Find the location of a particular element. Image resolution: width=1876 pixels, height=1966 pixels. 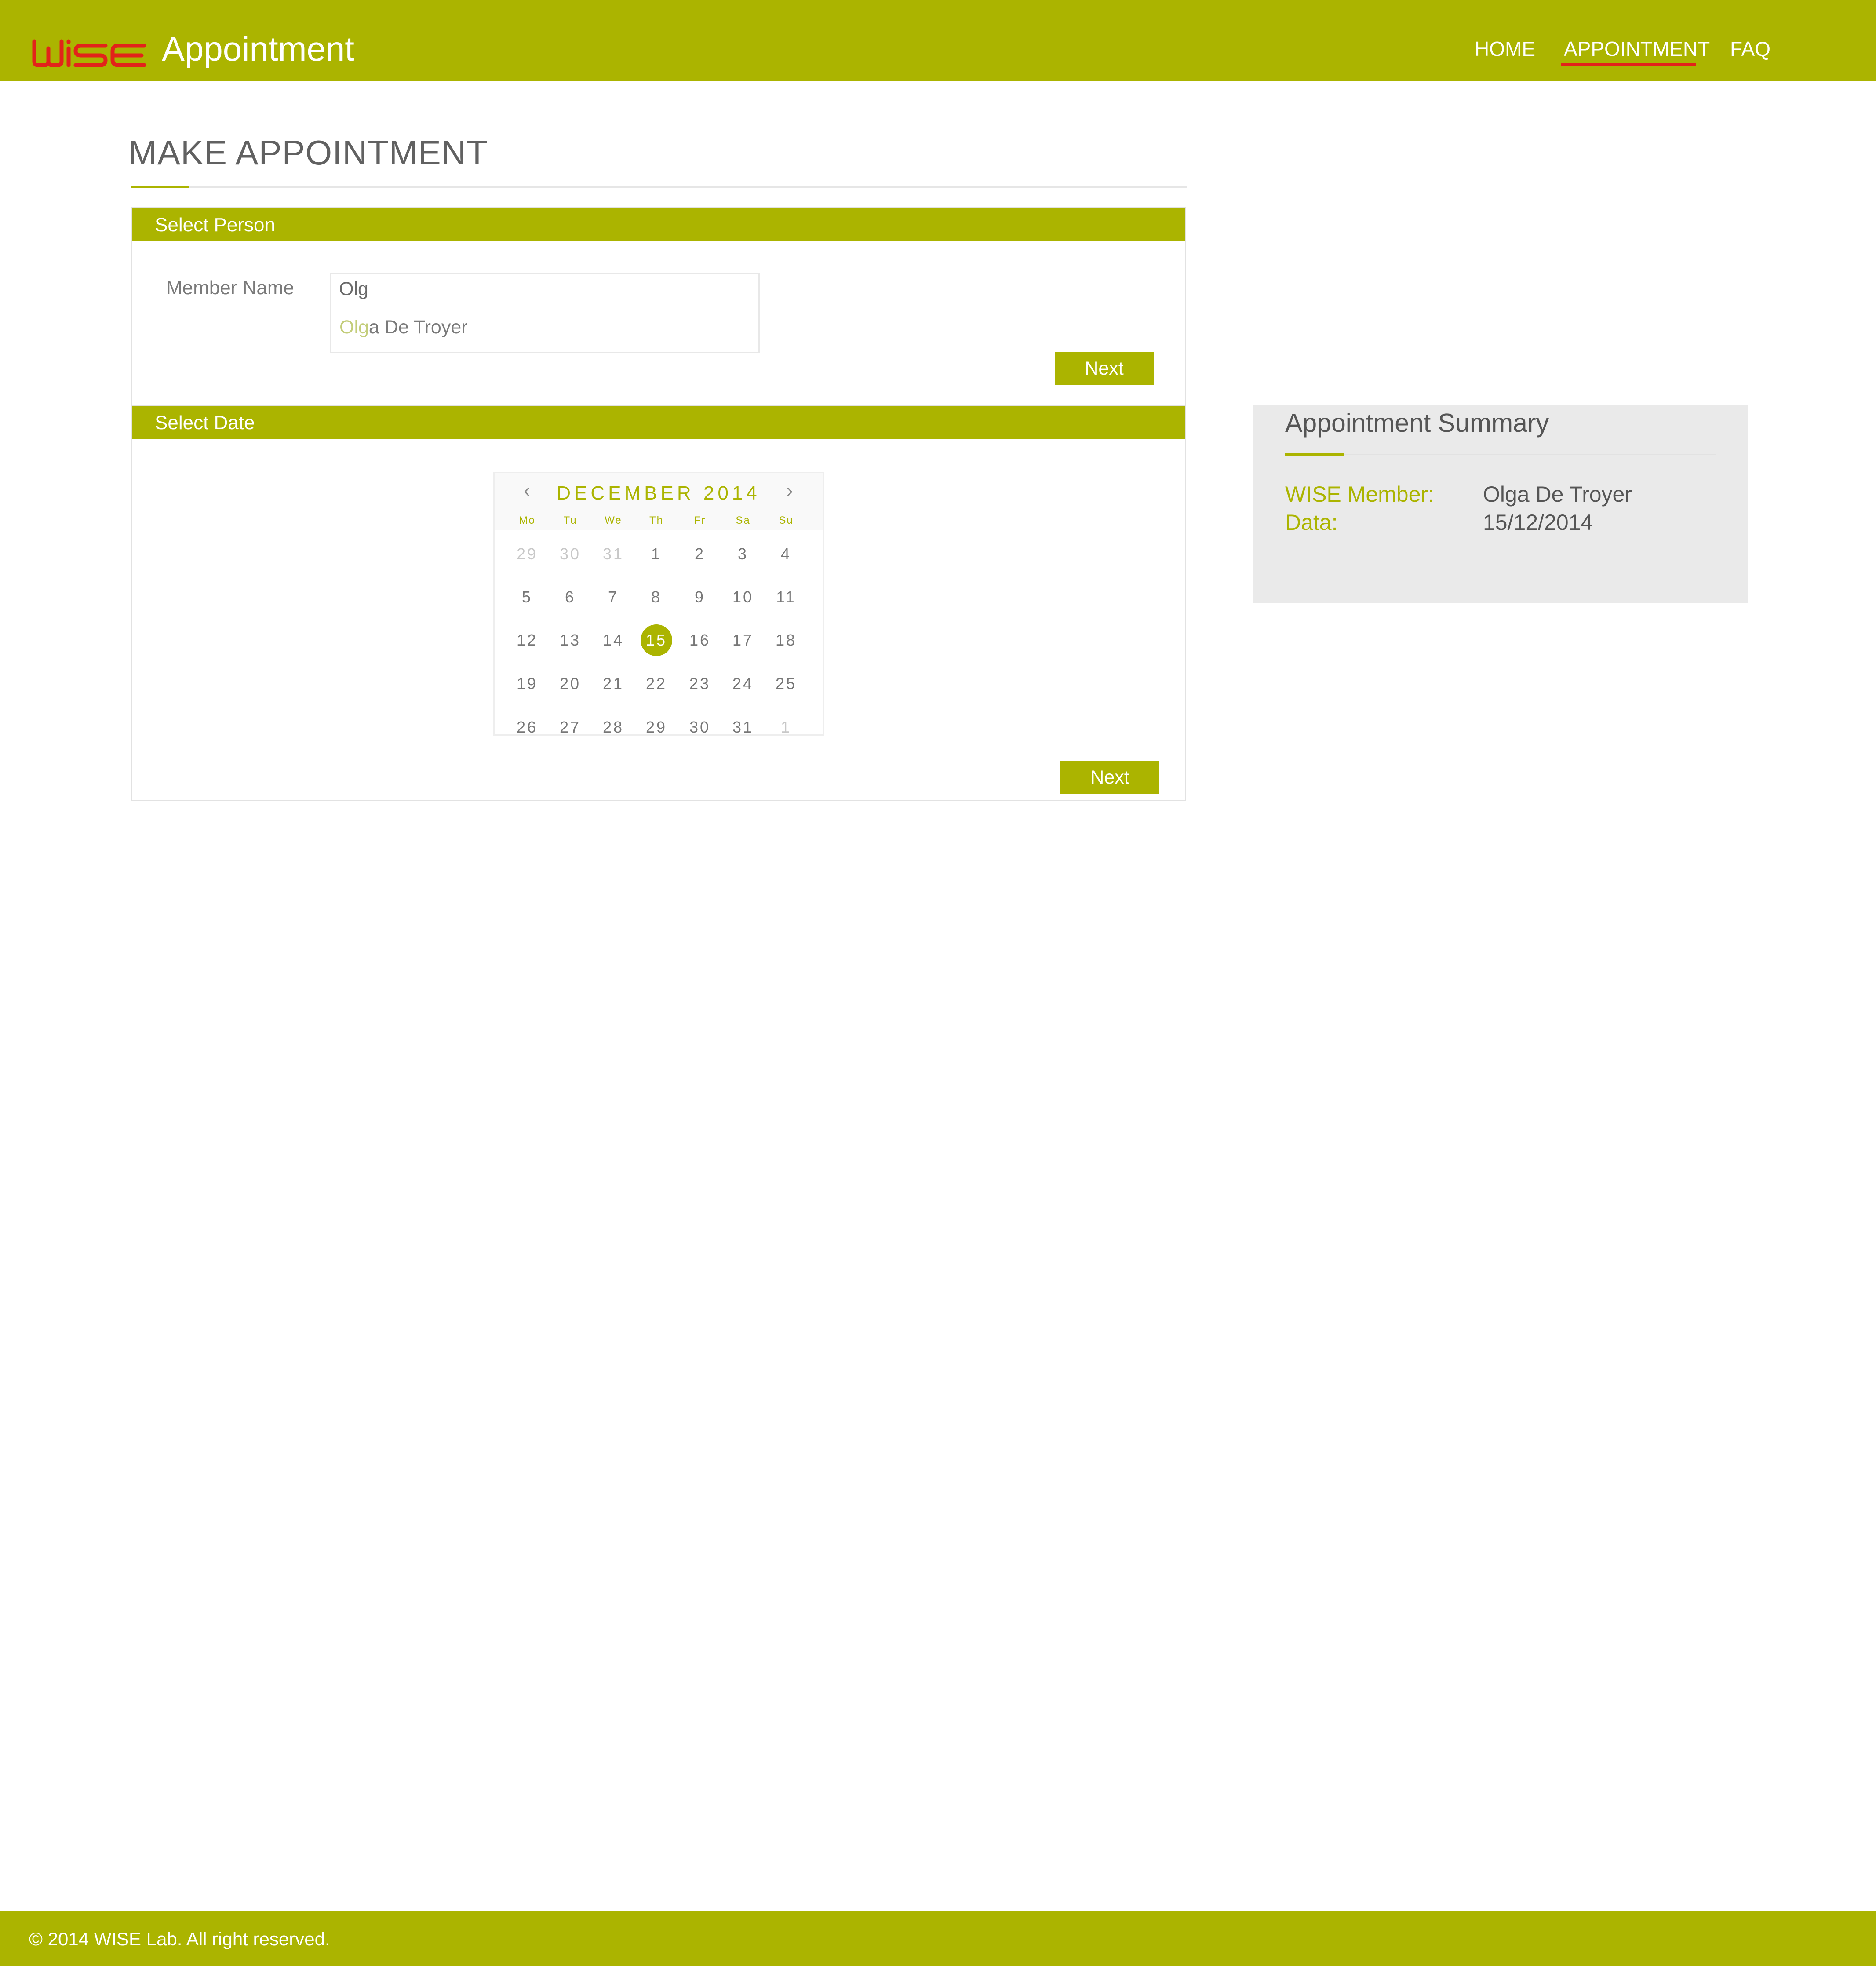

select-person-header: Select Person is located at coordinates (659, 224).